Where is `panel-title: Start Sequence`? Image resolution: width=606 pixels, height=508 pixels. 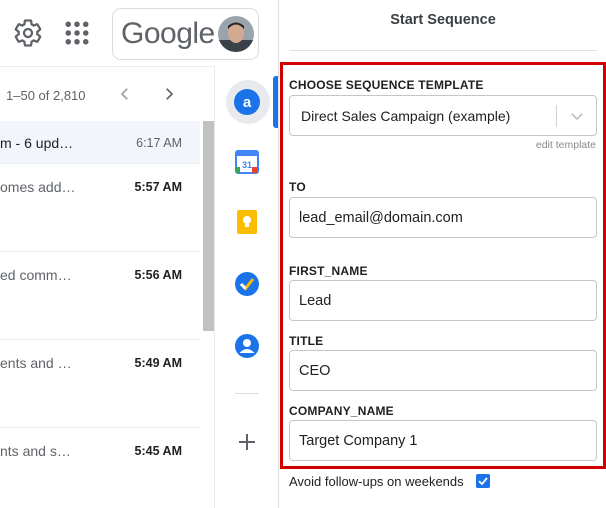 panel-title: Start Sequence is located at coordinates (443, 20).